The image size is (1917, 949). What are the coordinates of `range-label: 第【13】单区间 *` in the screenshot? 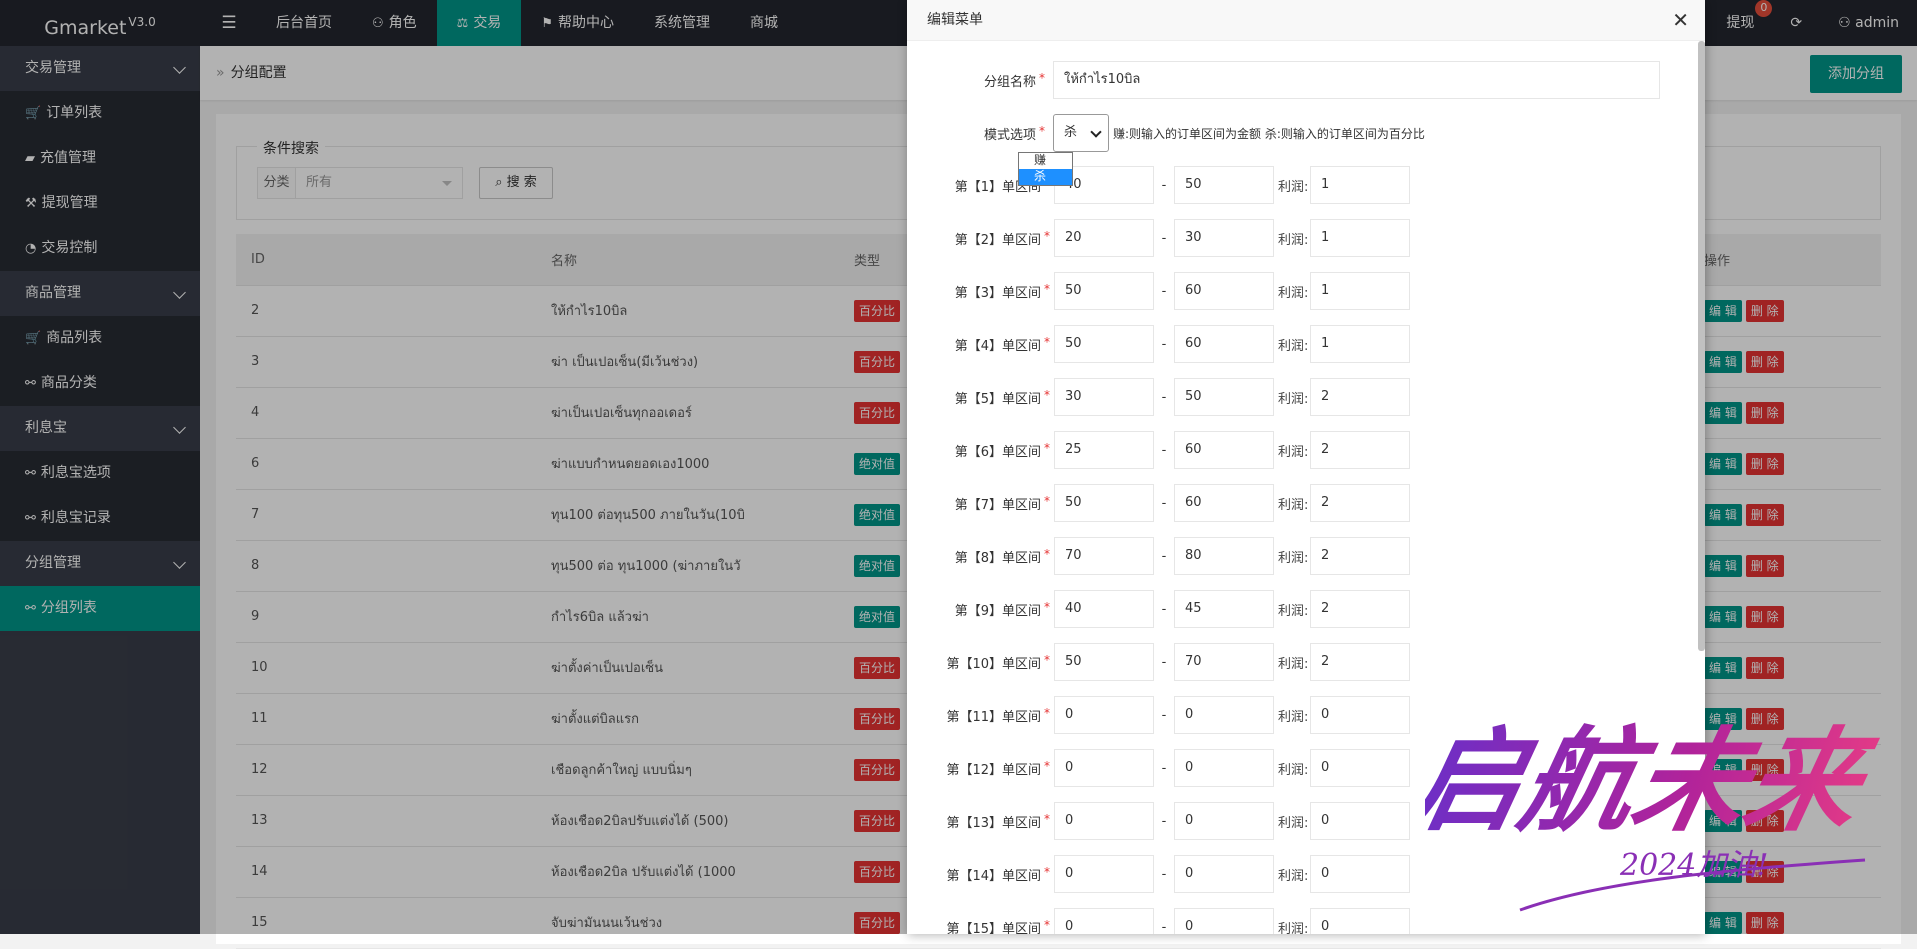 It's located at (978, 821).